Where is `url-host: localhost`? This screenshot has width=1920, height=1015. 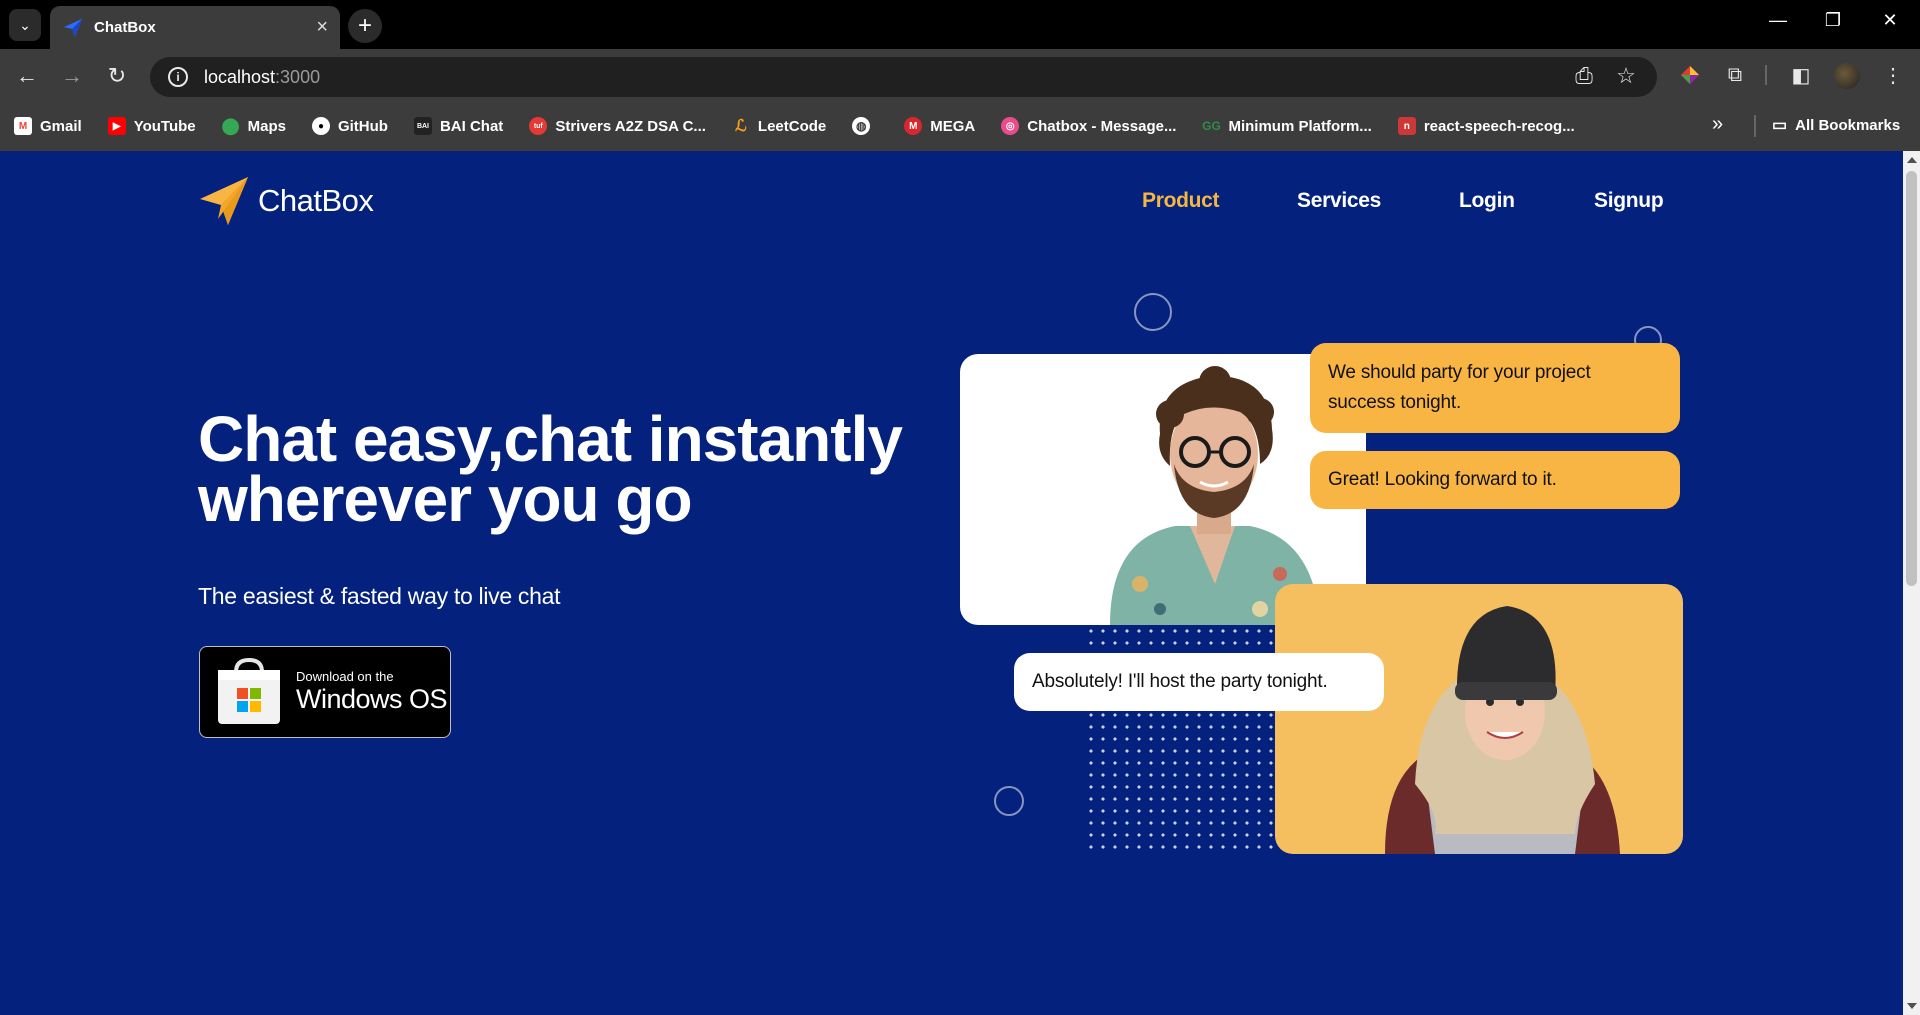 url-host: localhost is located at coordinates (240, 76).